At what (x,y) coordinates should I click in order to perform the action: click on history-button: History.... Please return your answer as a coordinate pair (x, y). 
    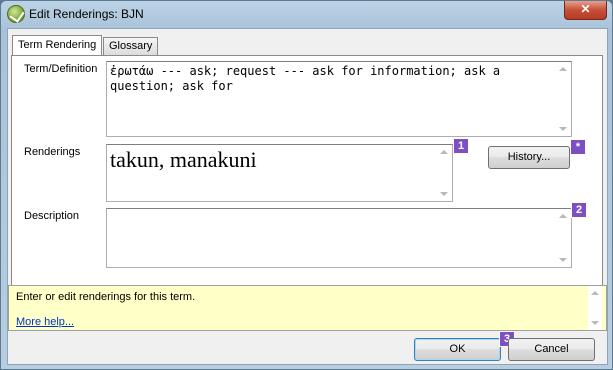
    Looking at the image, I should click on (529, 157).